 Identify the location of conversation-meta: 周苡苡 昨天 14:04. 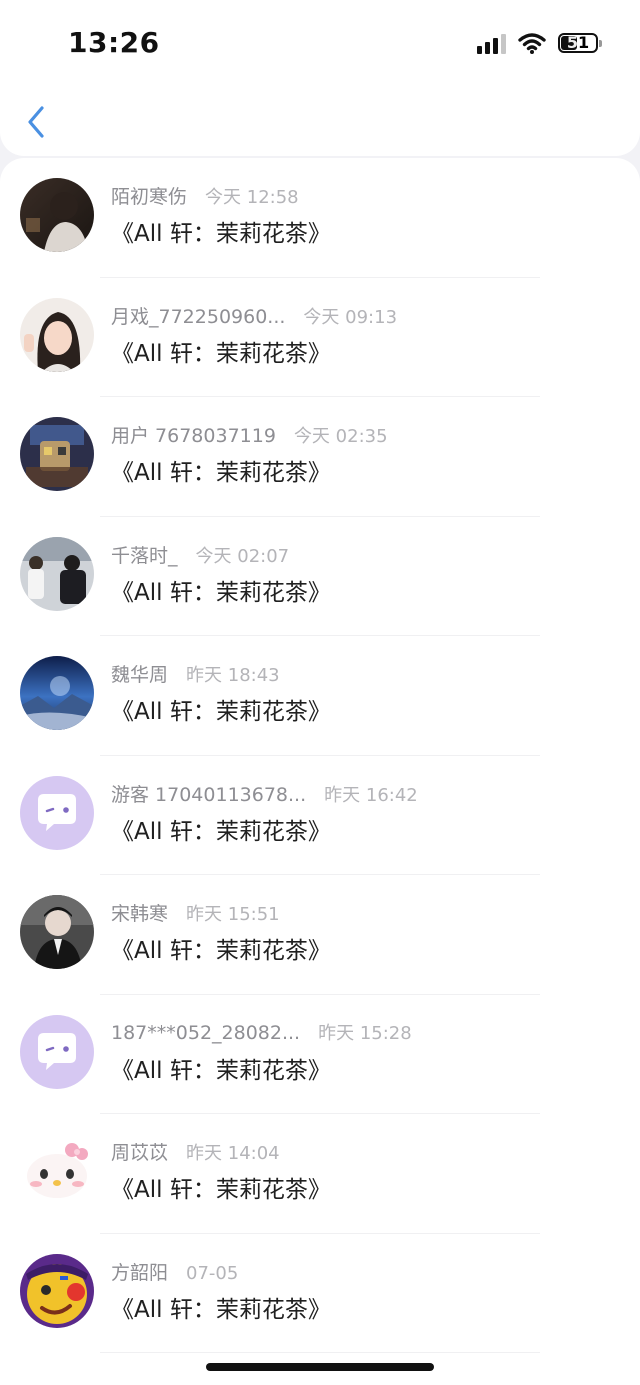
(195, 1151).